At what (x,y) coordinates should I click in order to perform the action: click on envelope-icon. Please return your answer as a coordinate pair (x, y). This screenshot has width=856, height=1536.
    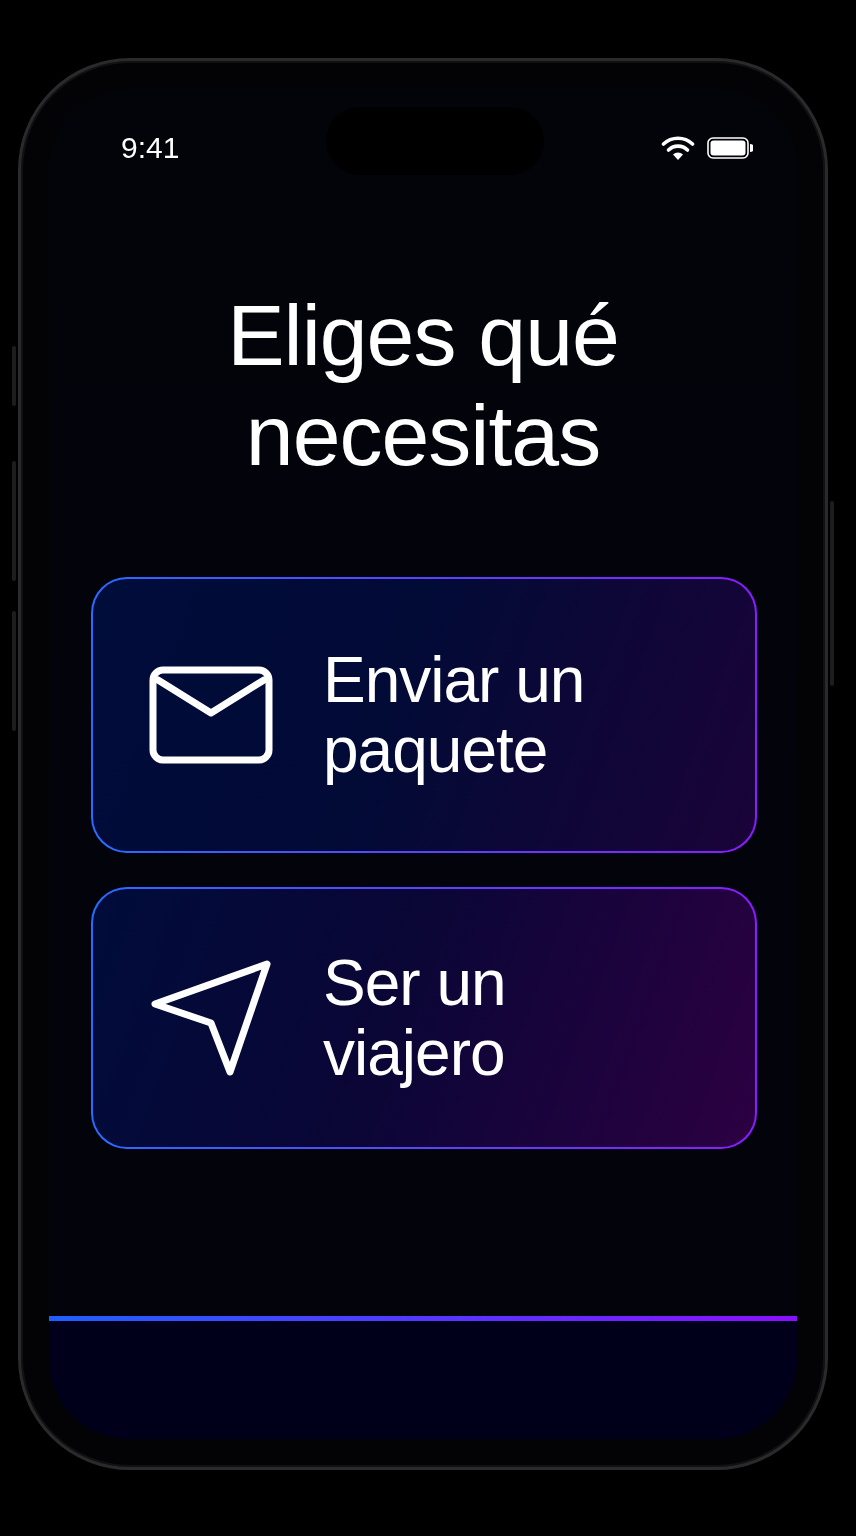
    Looking at the image, I should click on (211, 715).